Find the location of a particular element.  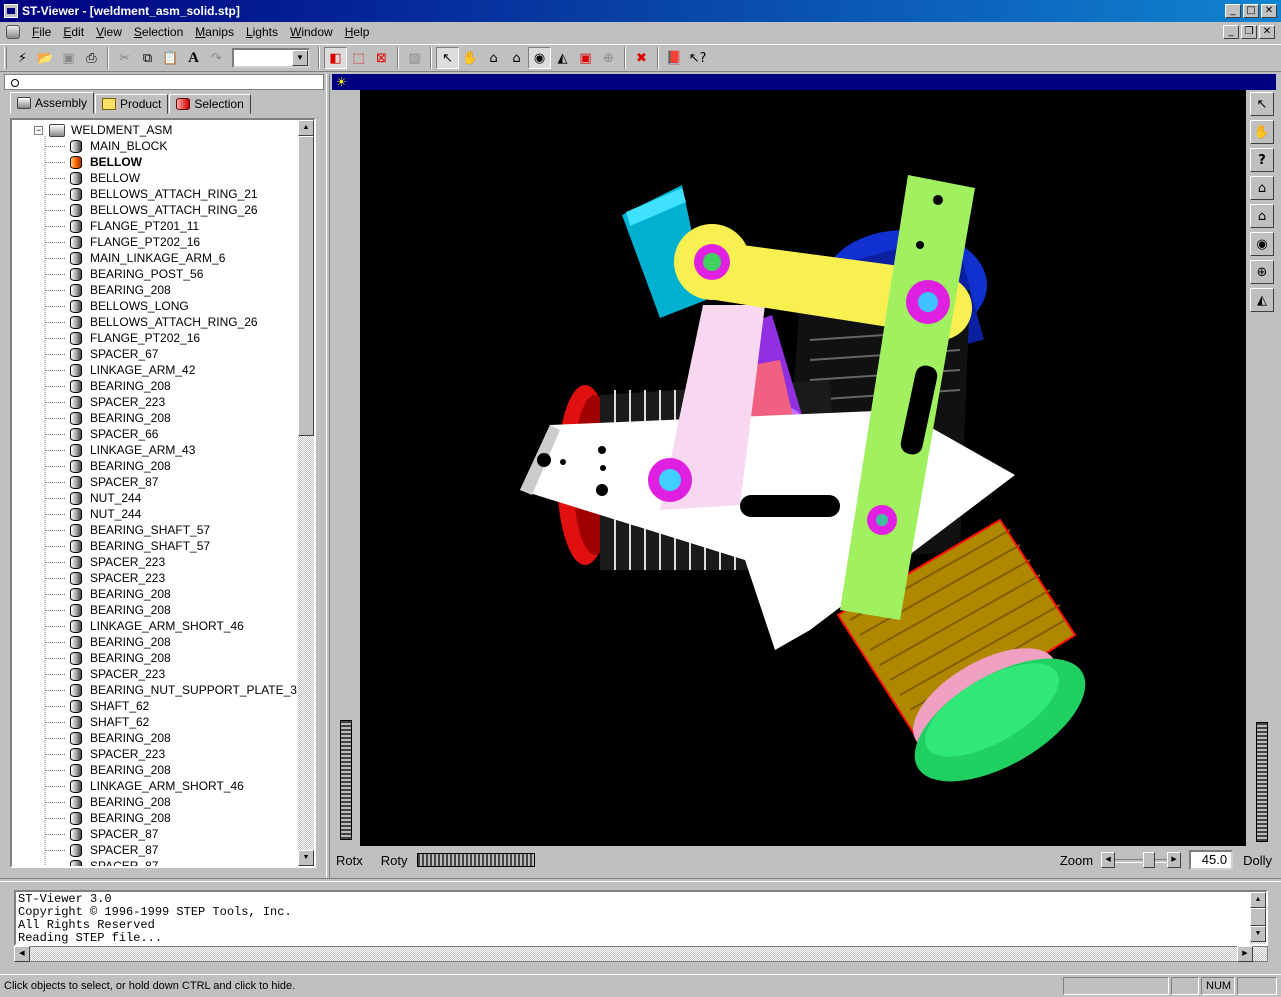

tree-item: BELLOWS_ATTACH_RING_26 is located at coordinates (151, 322).